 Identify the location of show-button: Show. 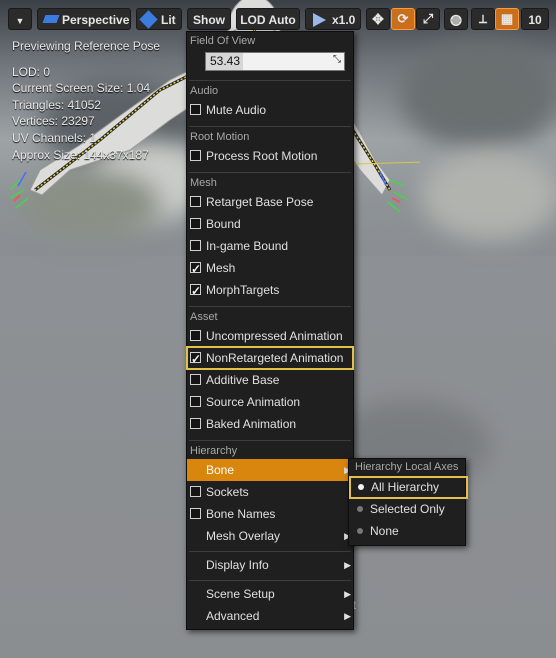
(209, 19).